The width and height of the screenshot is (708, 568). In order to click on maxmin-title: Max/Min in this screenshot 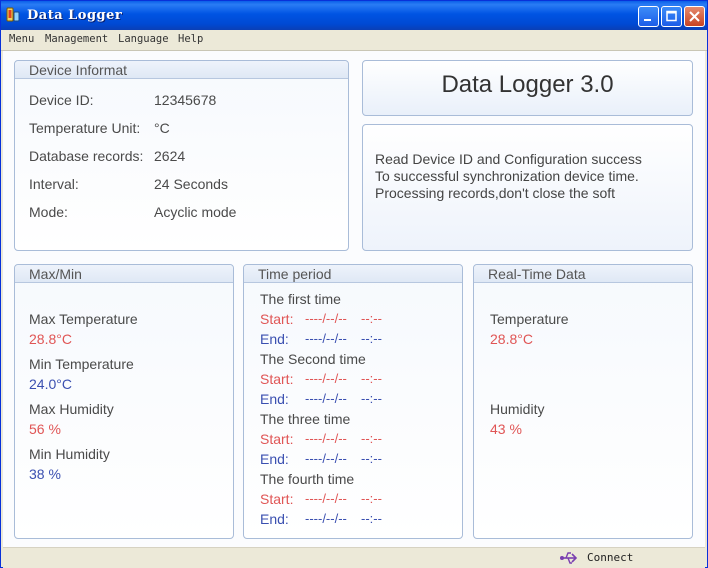, I will do `click(55, 274)`.